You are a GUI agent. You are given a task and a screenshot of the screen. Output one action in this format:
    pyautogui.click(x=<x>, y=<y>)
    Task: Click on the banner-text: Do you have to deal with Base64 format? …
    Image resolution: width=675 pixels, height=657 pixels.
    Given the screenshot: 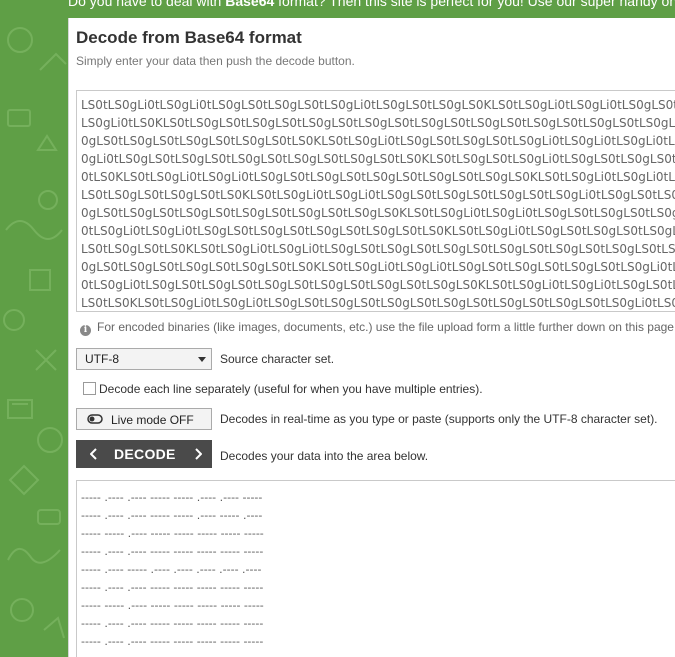 What is the action you would take?
    pyautogui.click(x=371, y=4)
    